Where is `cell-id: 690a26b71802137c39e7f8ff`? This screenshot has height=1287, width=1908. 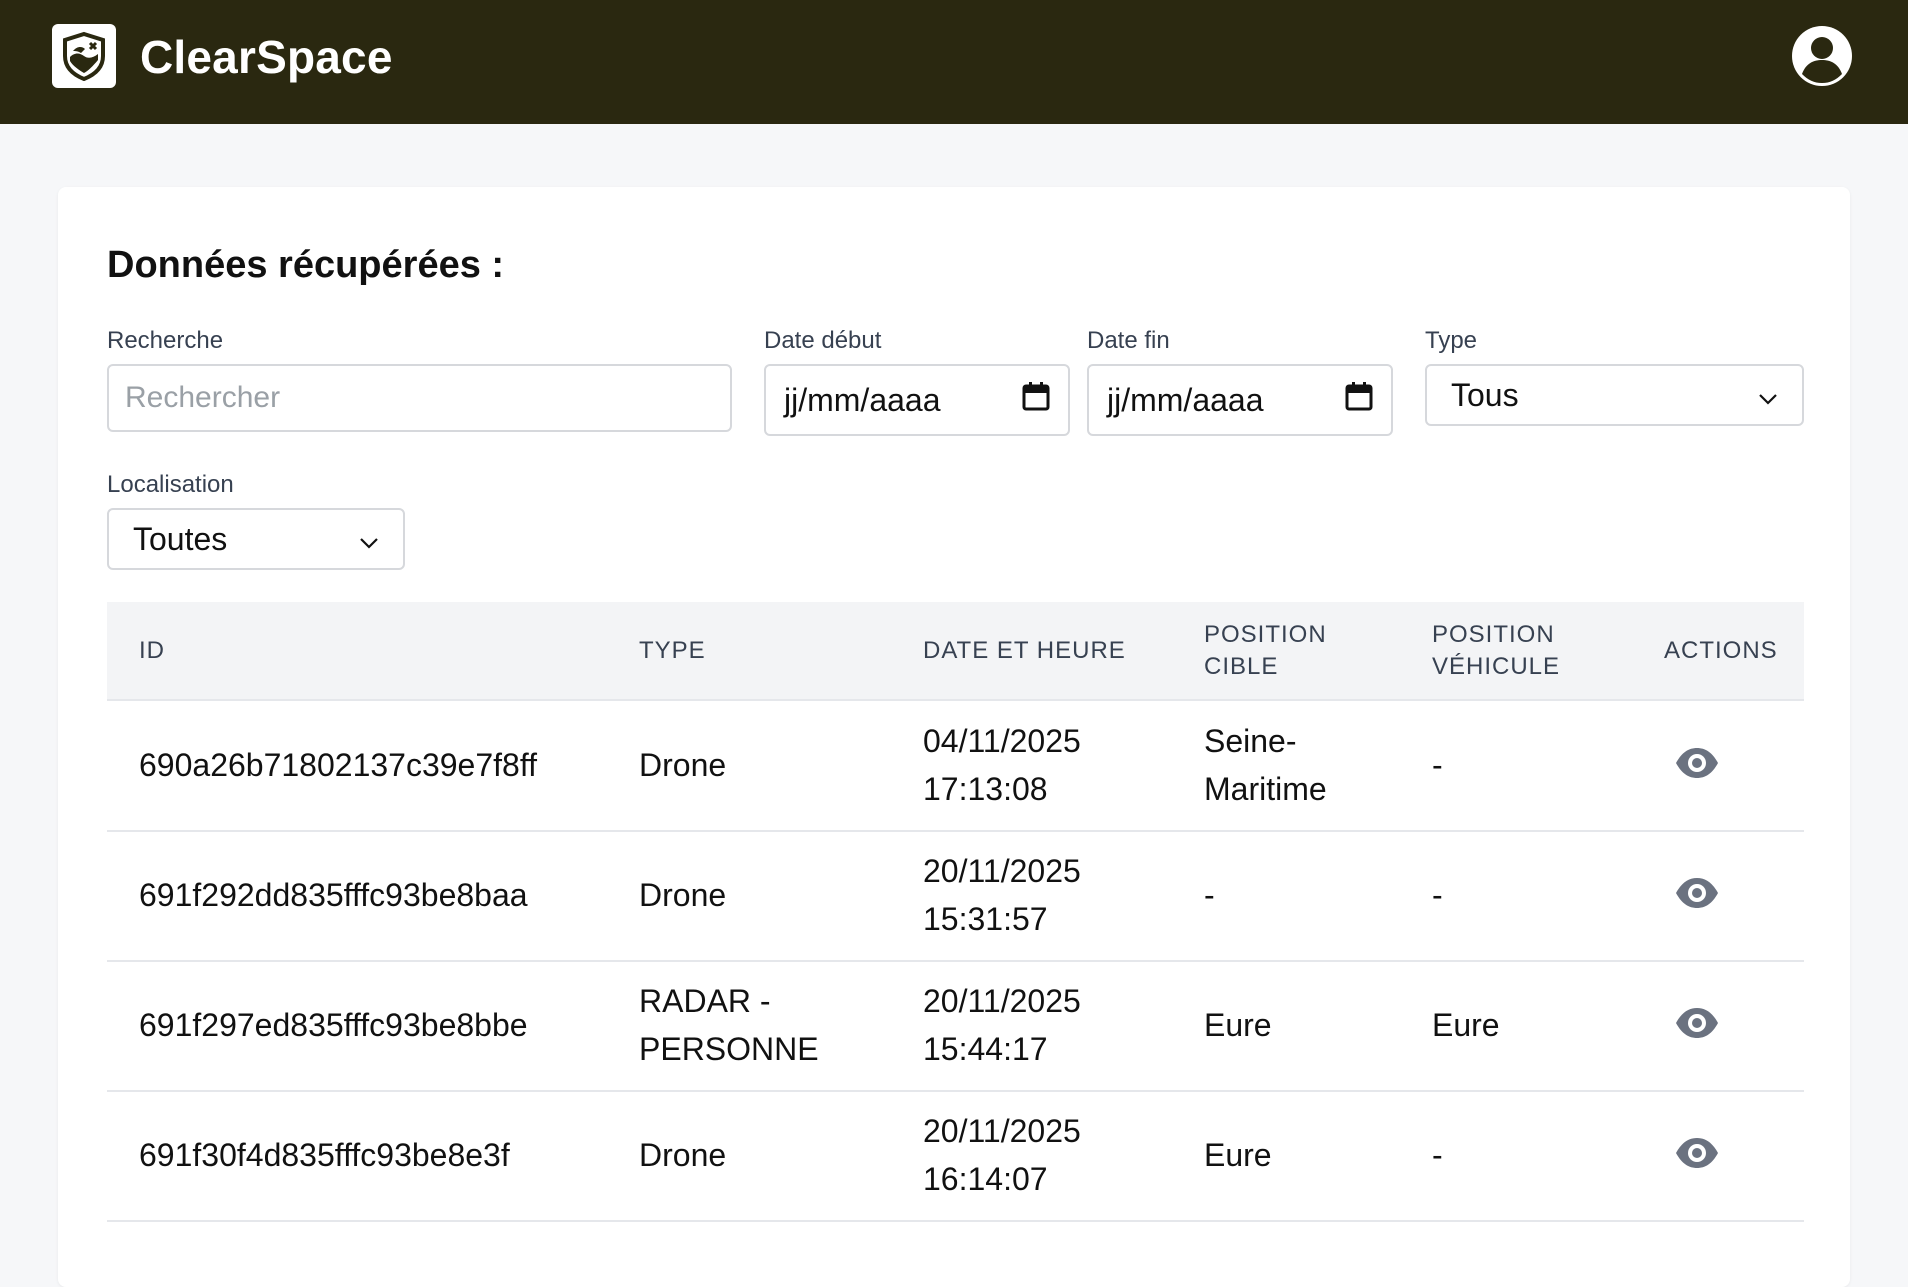
cell-id: 690a26b71802137c39e7f8ff is located at coordinates (338, 765).